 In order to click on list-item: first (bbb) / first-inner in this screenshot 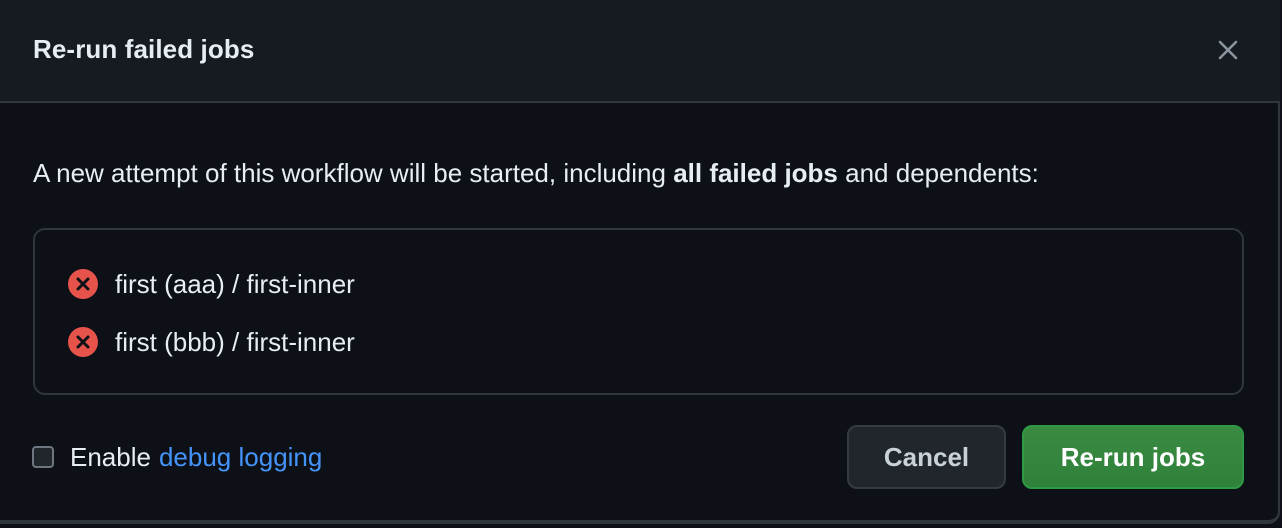, I will do `click(211, 342)`.